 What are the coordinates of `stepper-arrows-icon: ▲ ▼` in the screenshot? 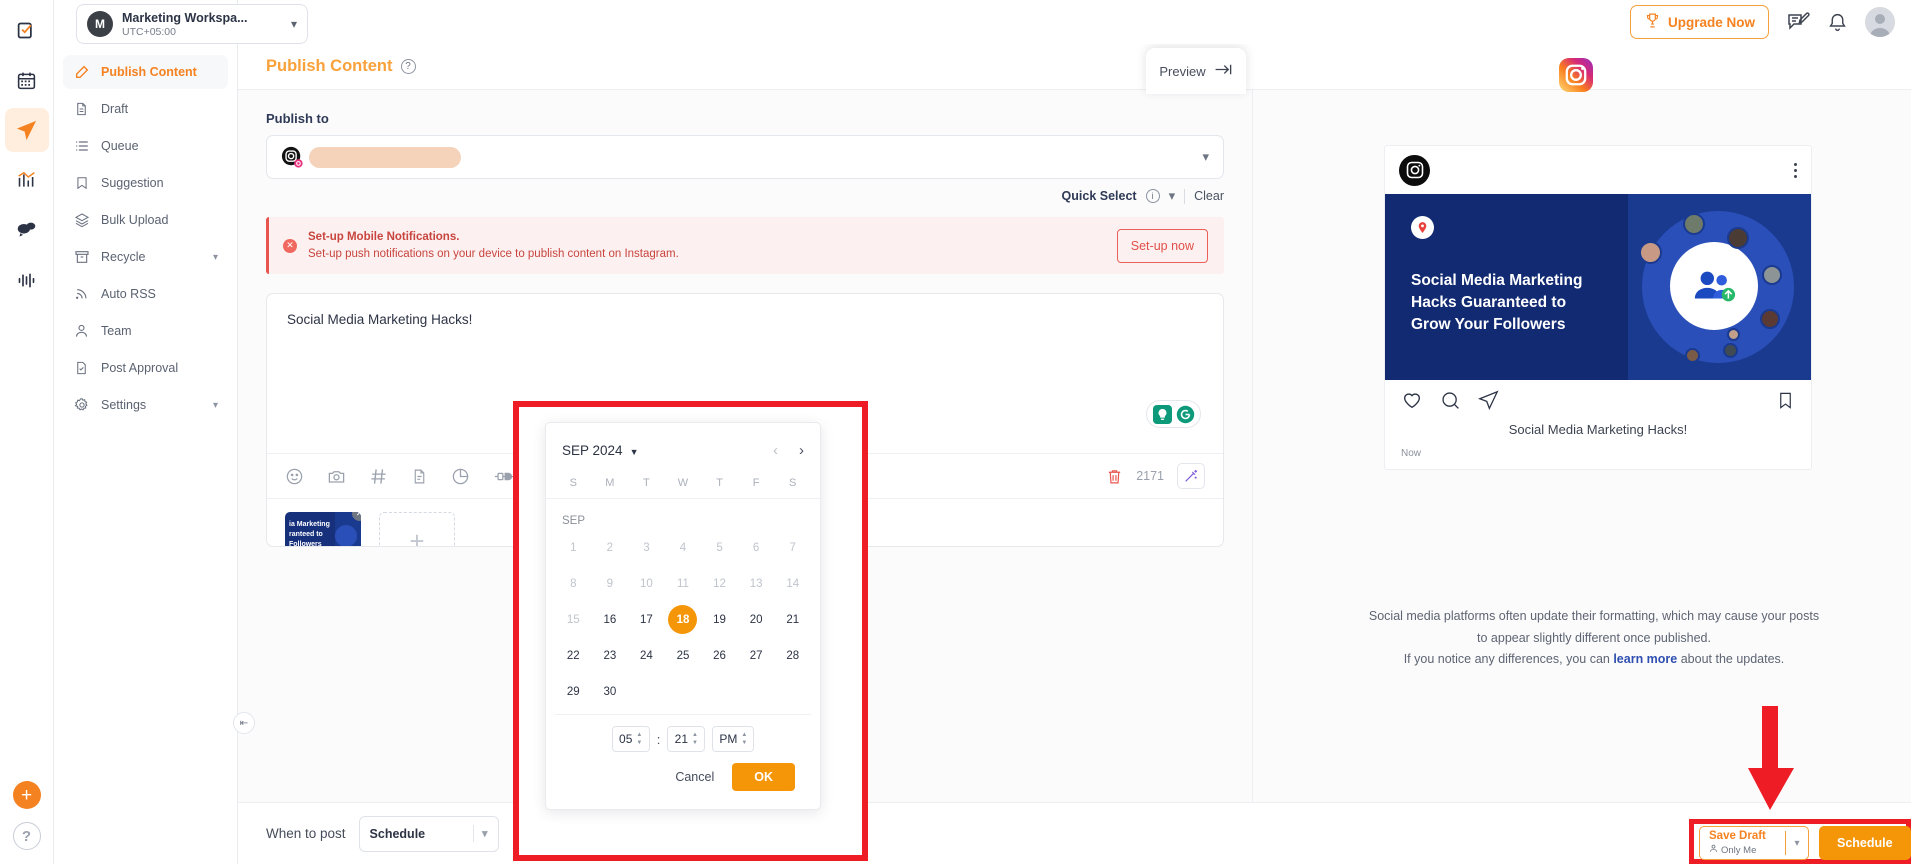 It's located at (695, 739).